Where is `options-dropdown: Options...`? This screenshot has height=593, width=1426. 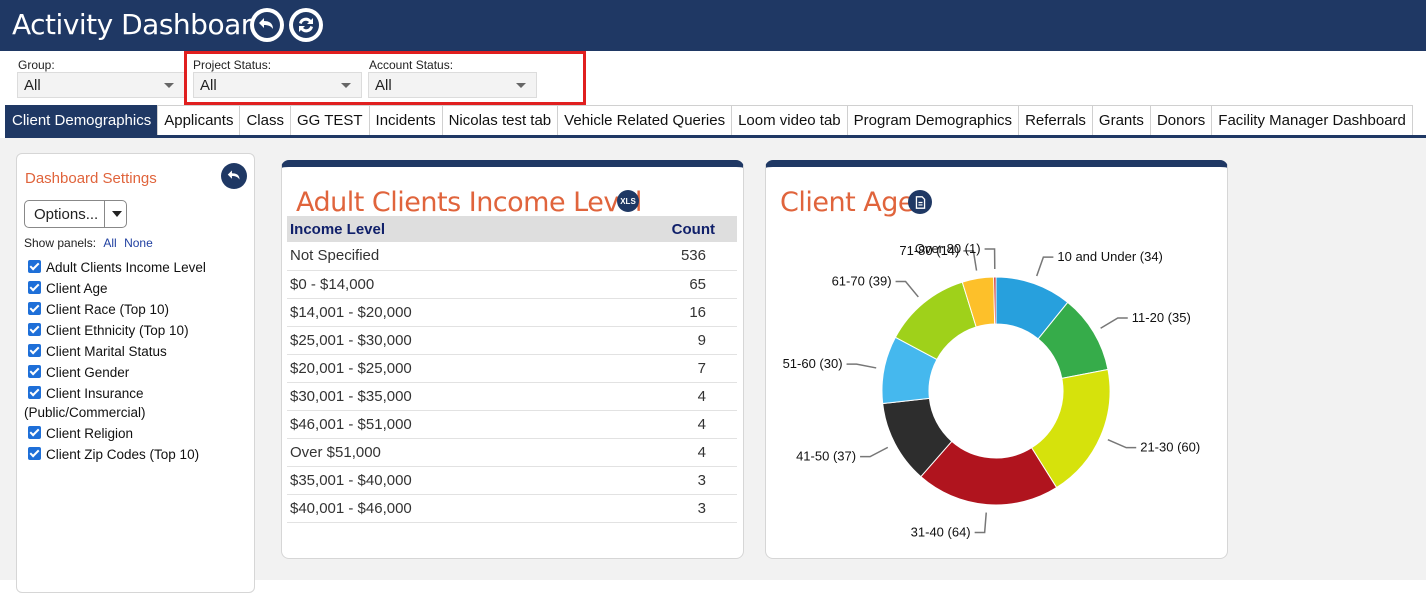 options-dropdown: Options... is located at coordinates (75, 214).